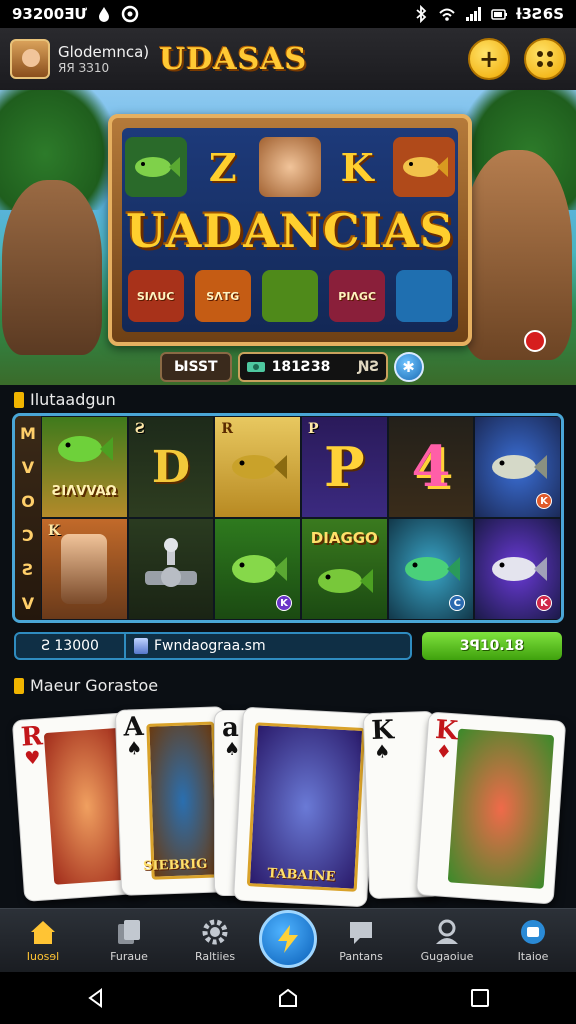 This screenshot has height=1024, width=576. I want to click on reels-section-title: Ilutaadgun, so click(73, 399).